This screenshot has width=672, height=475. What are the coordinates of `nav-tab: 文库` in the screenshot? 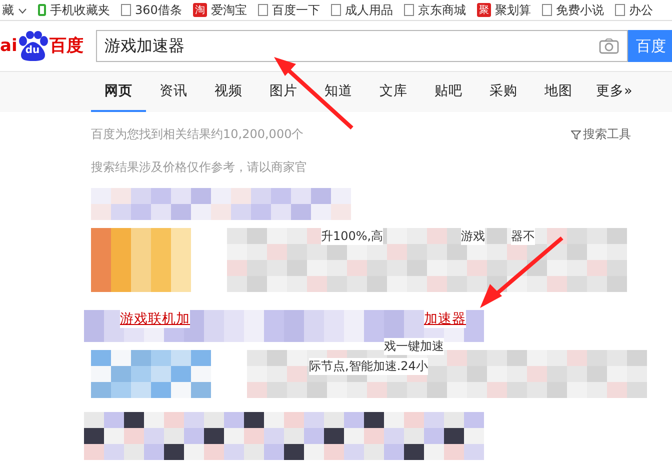 It's located at (393, 92).